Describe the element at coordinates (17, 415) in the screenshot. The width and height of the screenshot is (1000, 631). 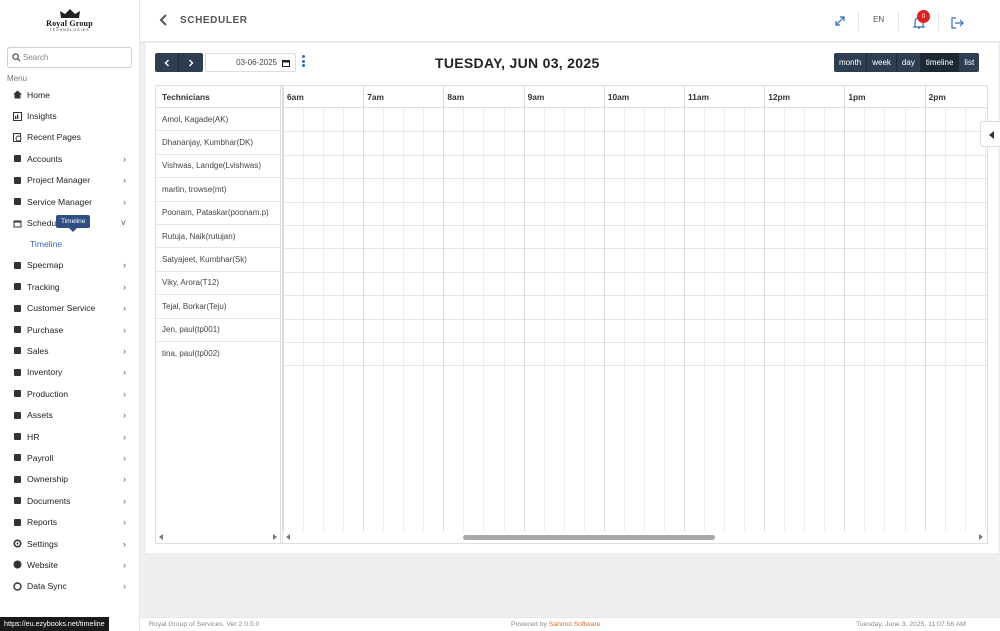
I see `assets-icon` at that location.